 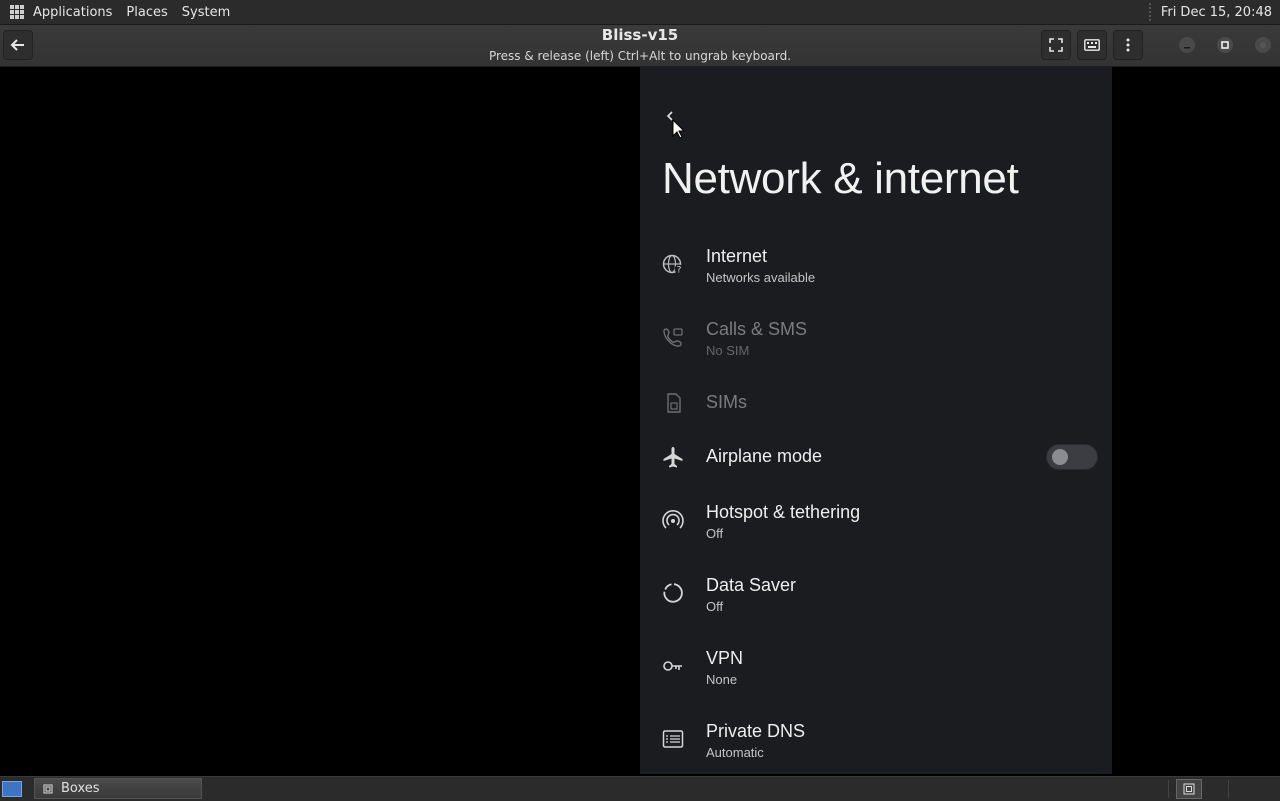 What do you see at coordinates (673, 457) in the screenshot?
I see `airplane-icon` at bounding box center [673, 457].